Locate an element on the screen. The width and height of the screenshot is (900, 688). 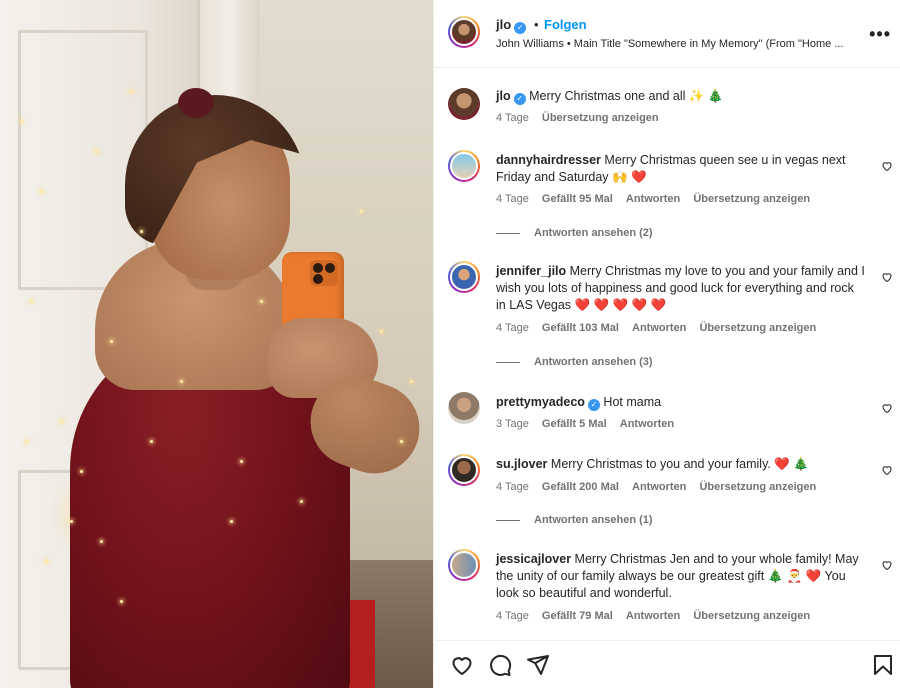
comment-icon is located at coordinates (500, 665).